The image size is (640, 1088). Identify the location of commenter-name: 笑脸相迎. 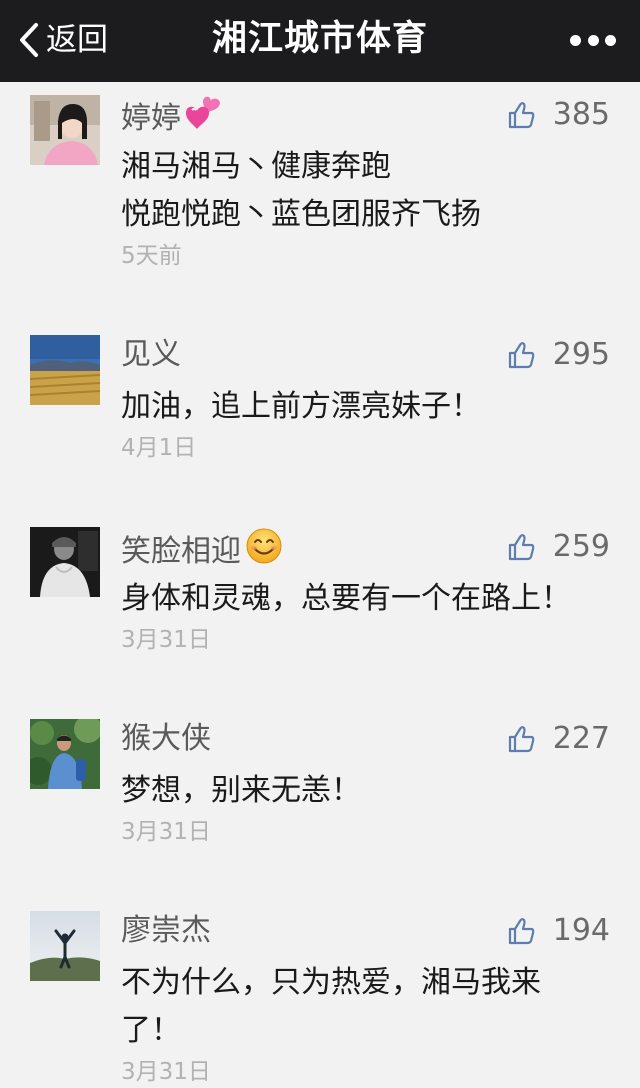
(202, 551).